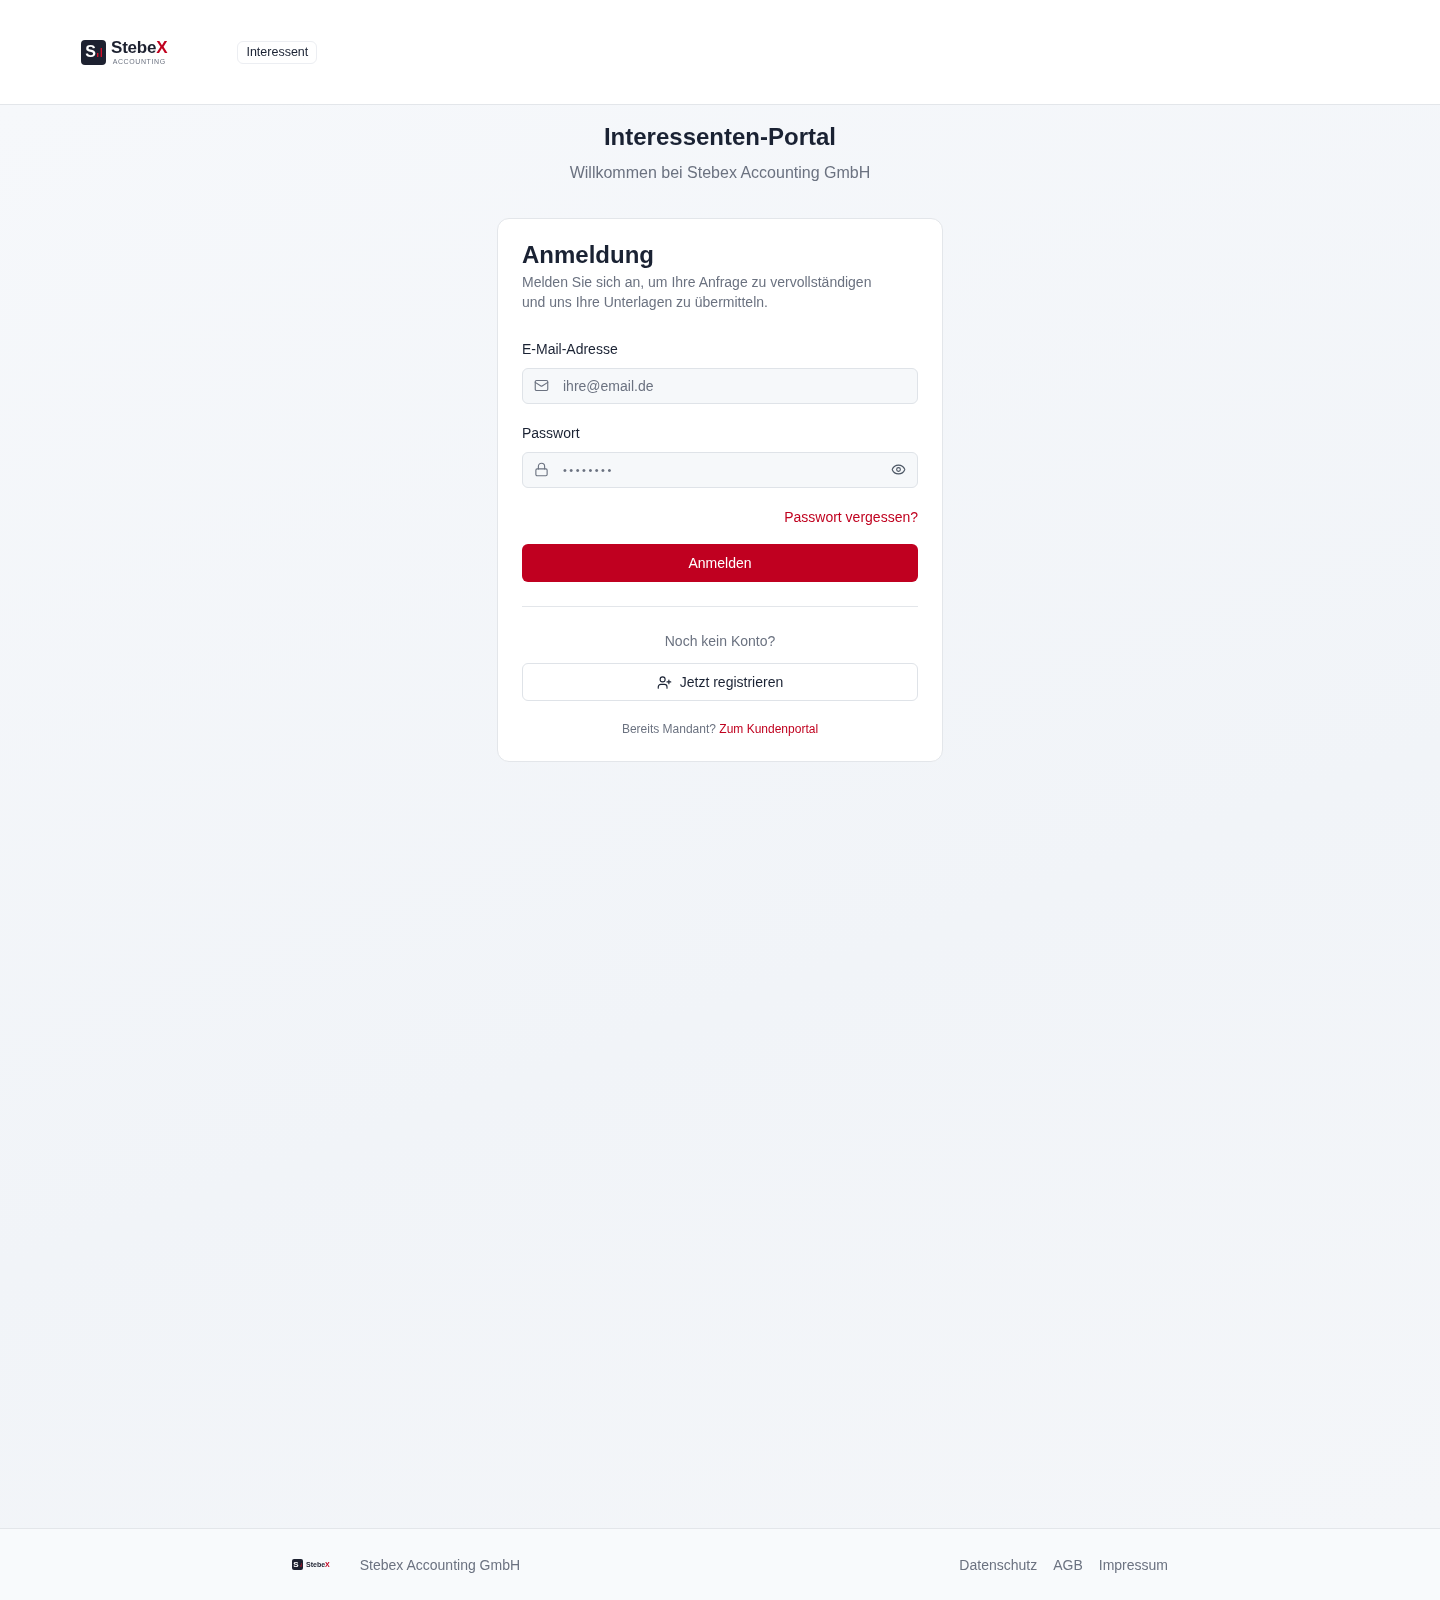  I want to click on password-field: ••••••••, so click(720, 470).